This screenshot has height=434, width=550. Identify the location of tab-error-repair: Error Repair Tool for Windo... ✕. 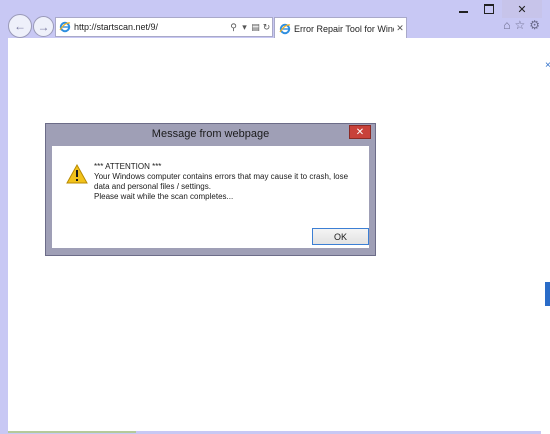
(340, 28).